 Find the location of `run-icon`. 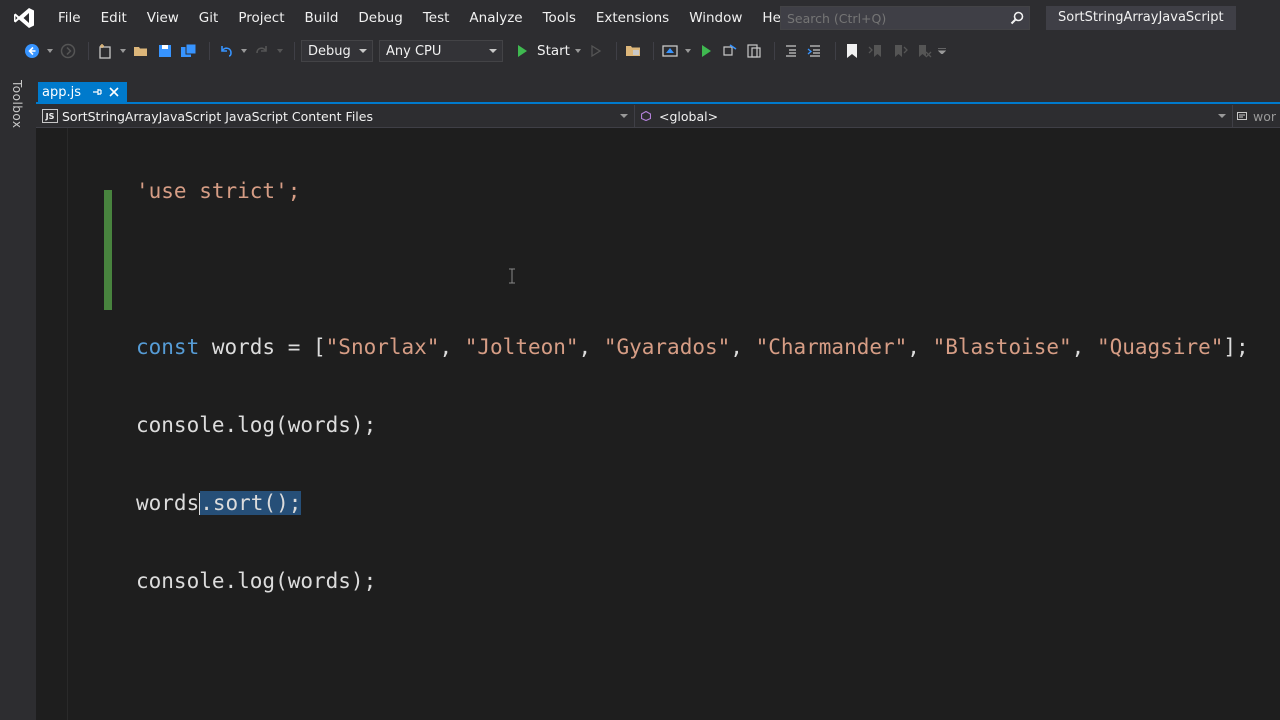

run-icon is located at coordinates (706, 51).